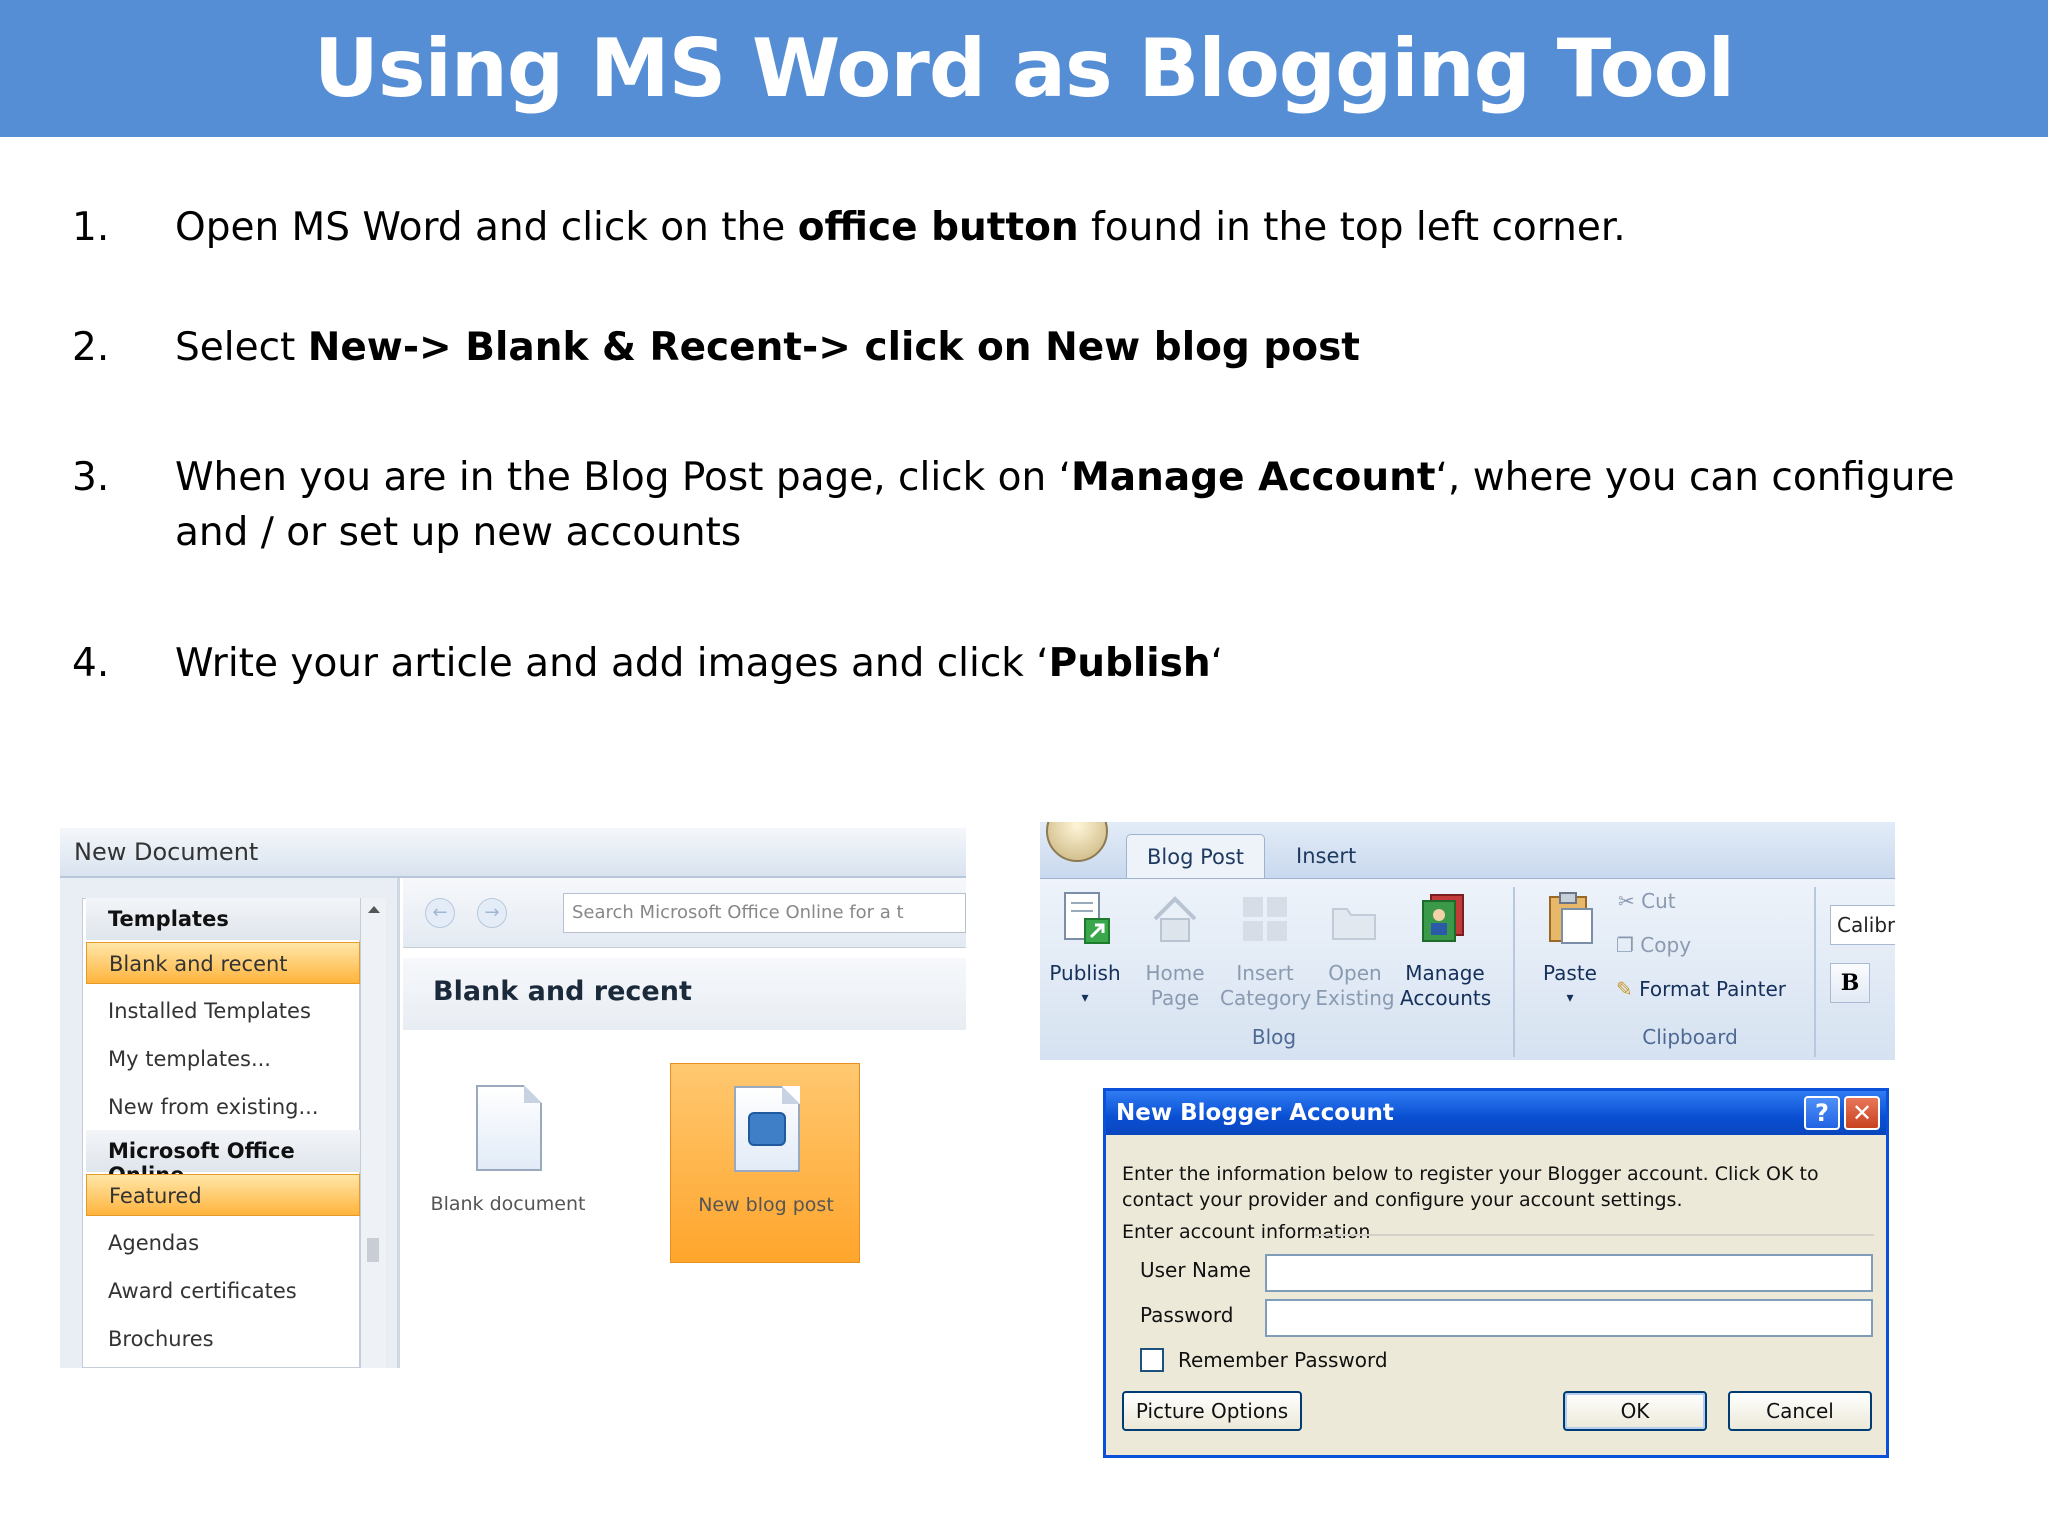  I want to click on remember-password-checkbox, so click(1152, 1360).